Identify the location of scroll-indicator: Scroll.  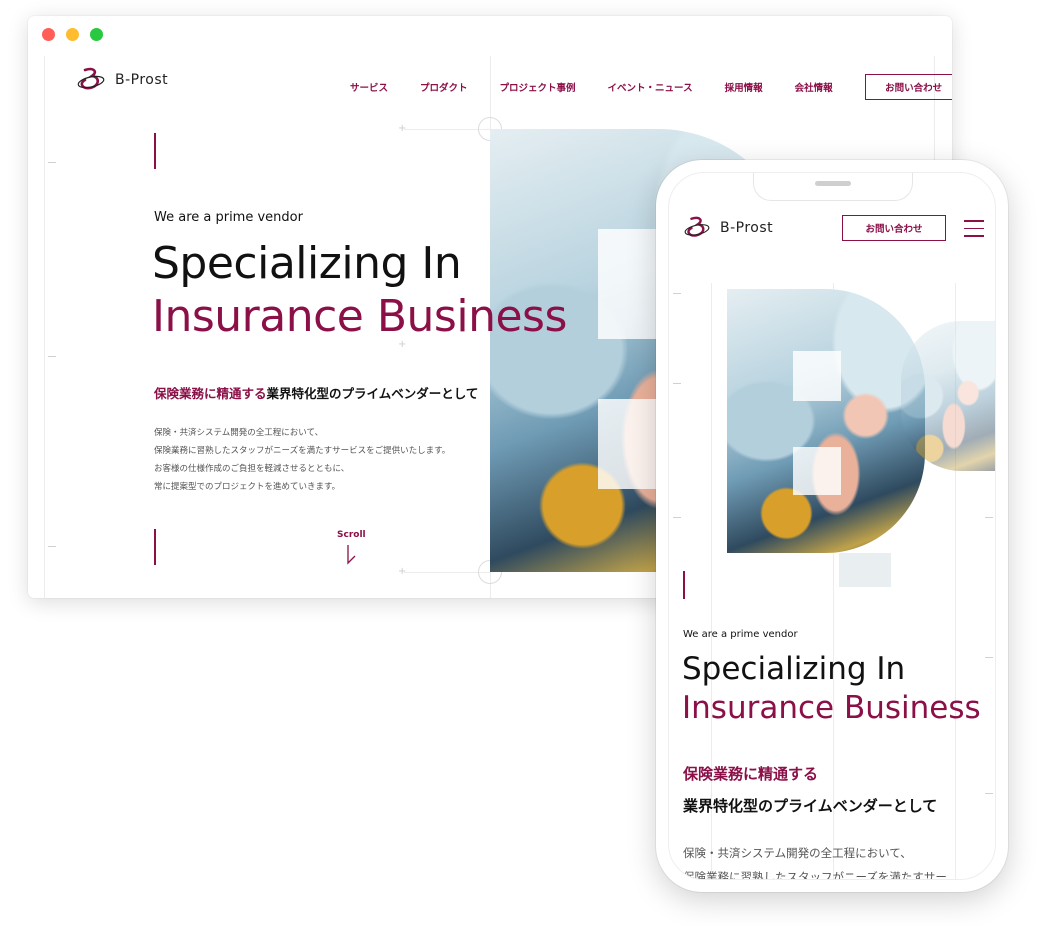
(351, 547).